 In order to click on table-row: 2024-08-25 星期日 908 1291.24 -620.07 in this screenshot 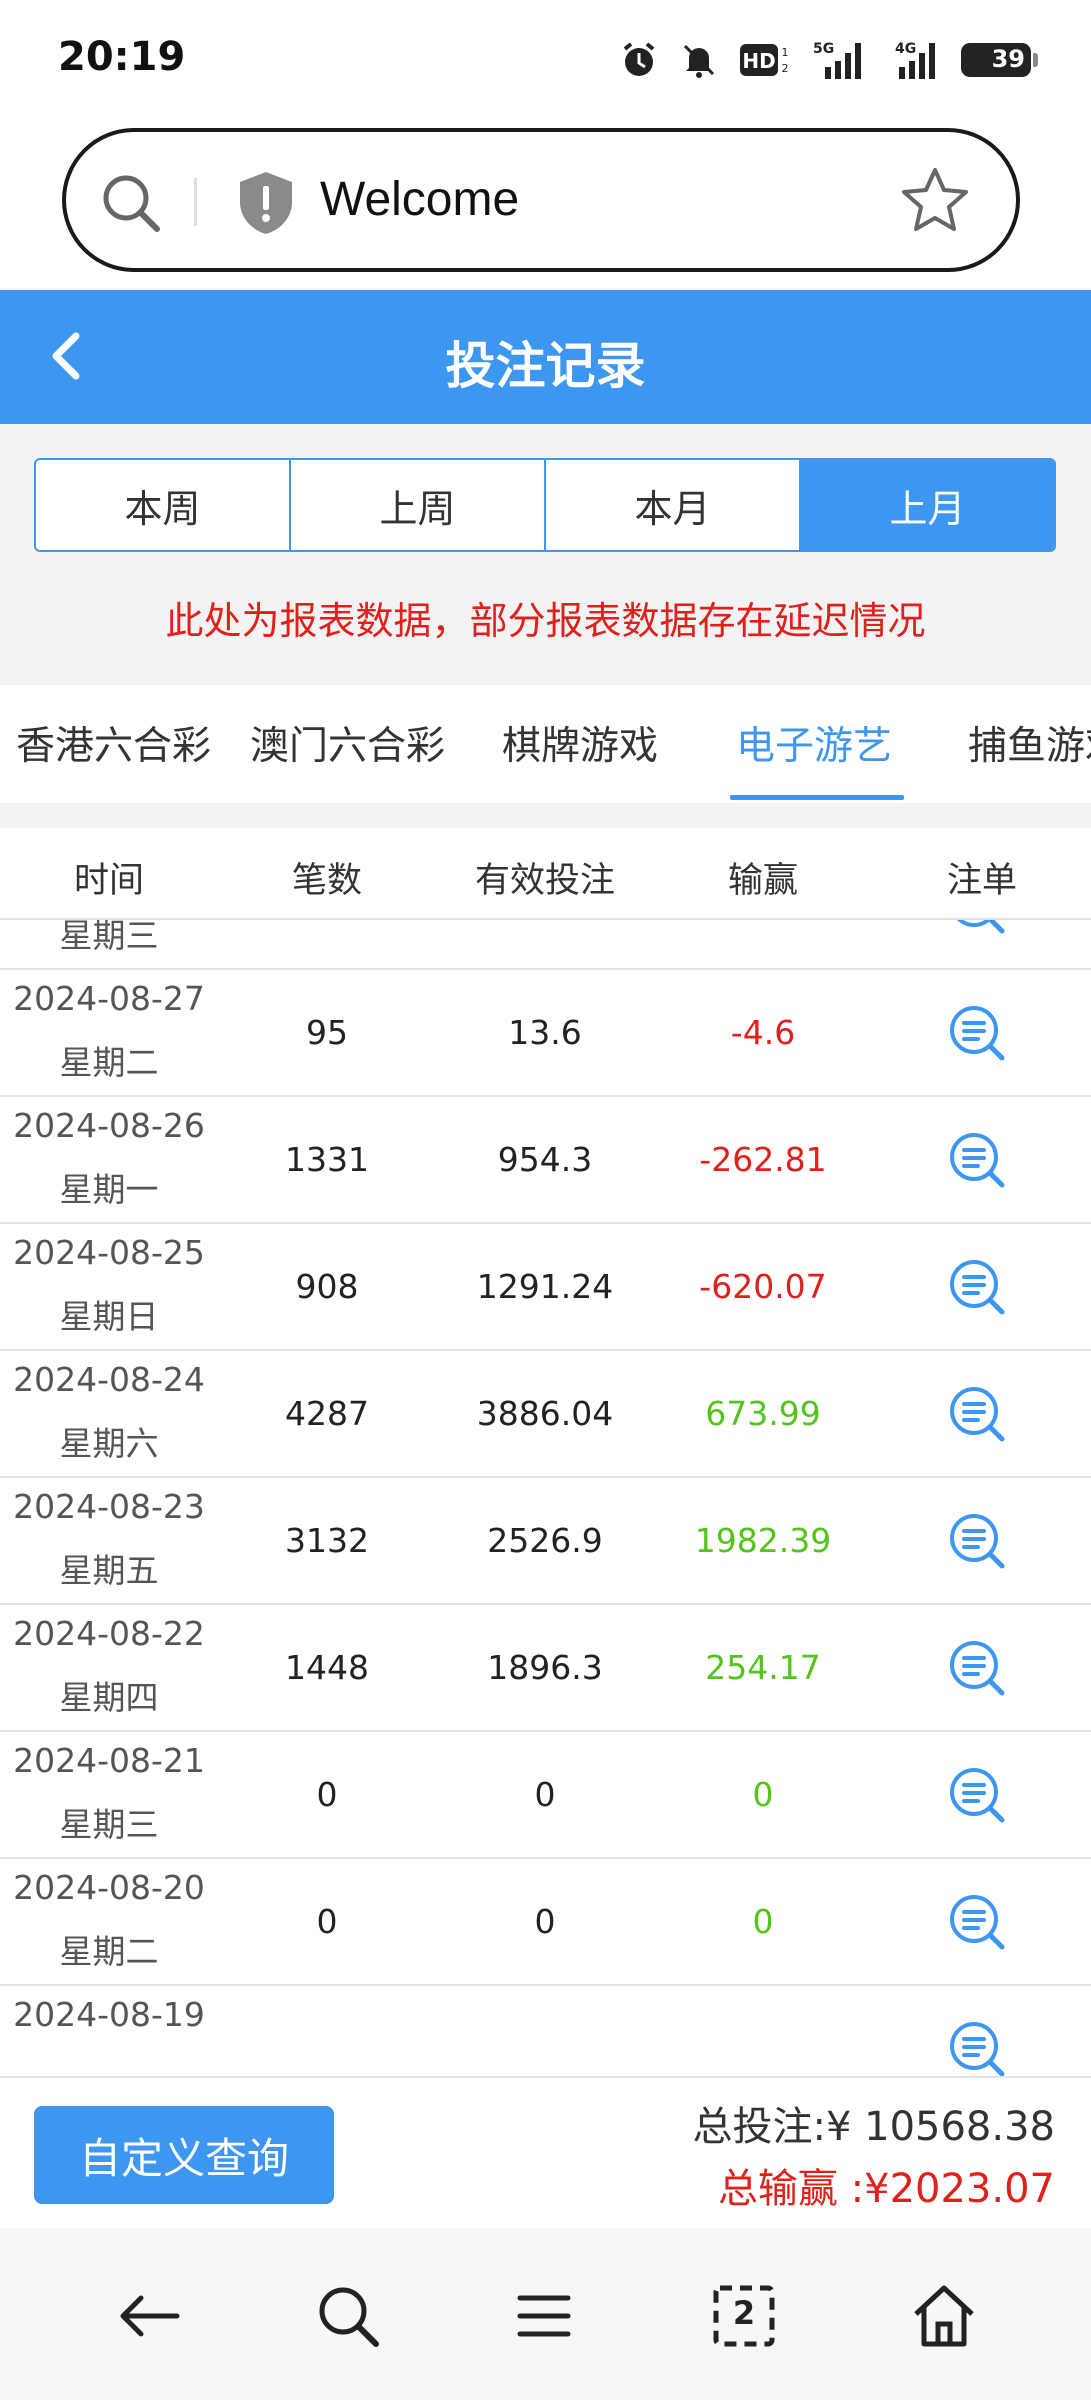, I will do `click(545, 1287)`.